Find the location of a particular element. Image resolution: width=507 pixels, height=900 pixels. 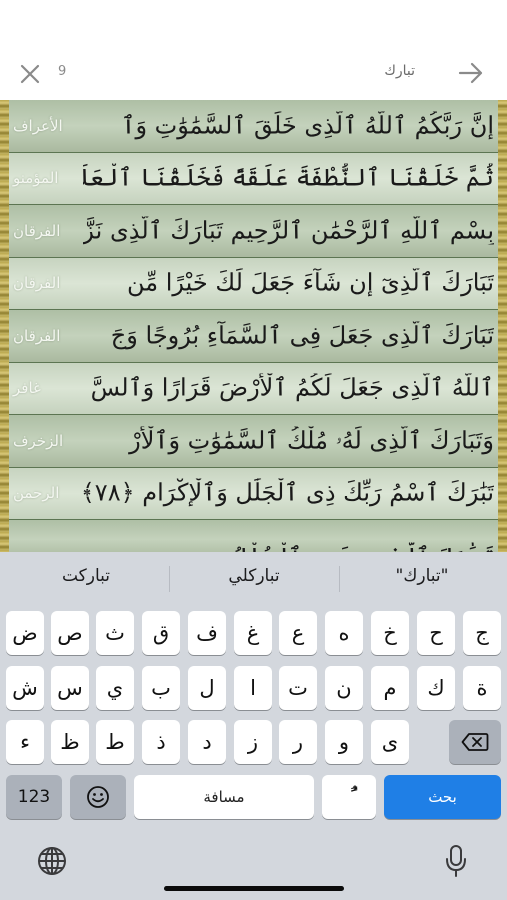

search-button: بحث is located at coordinates (442, 797).